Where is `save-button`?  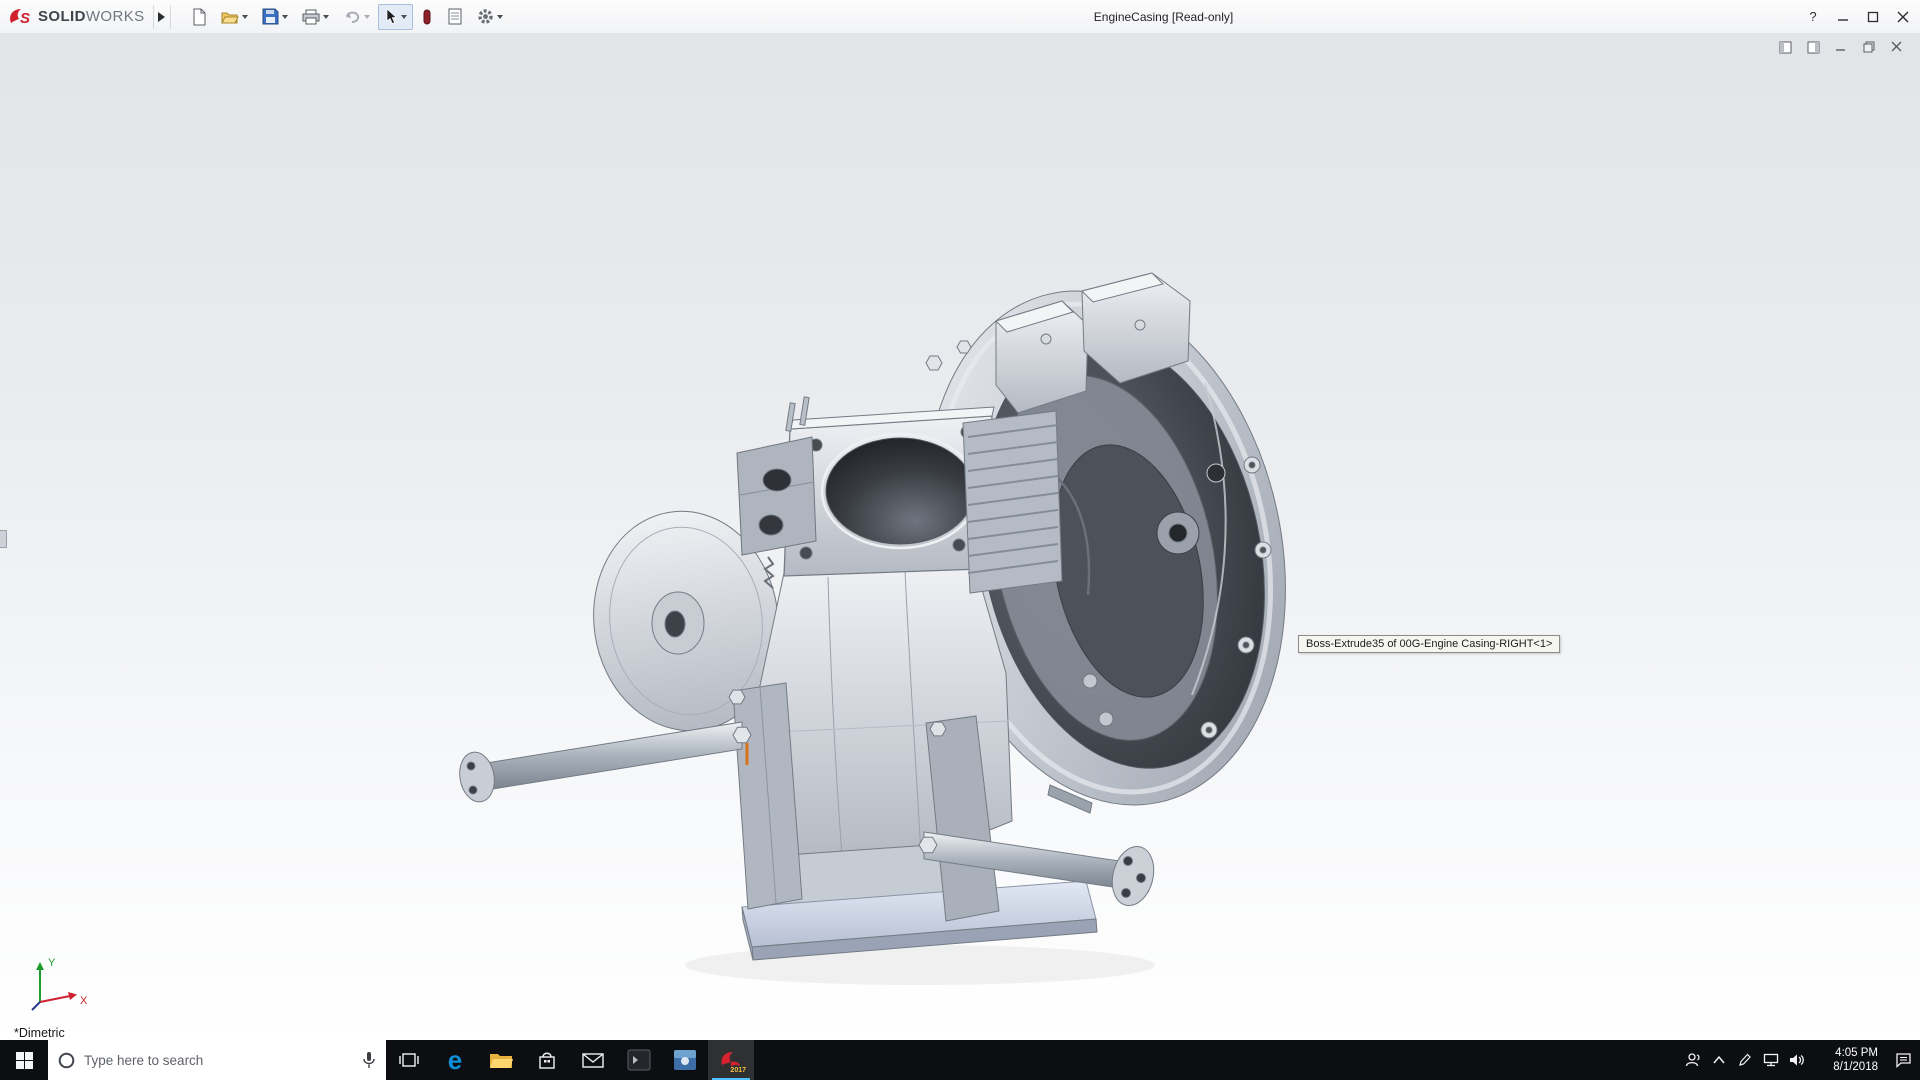 save-button is located at coordinates (275, 17).